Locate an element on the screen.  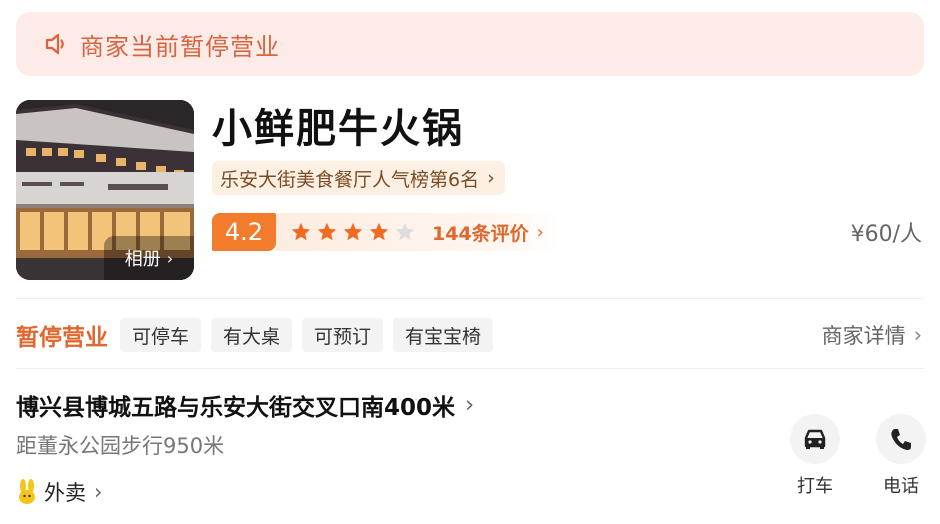
phone-icon is located at coordinates (901, 439).